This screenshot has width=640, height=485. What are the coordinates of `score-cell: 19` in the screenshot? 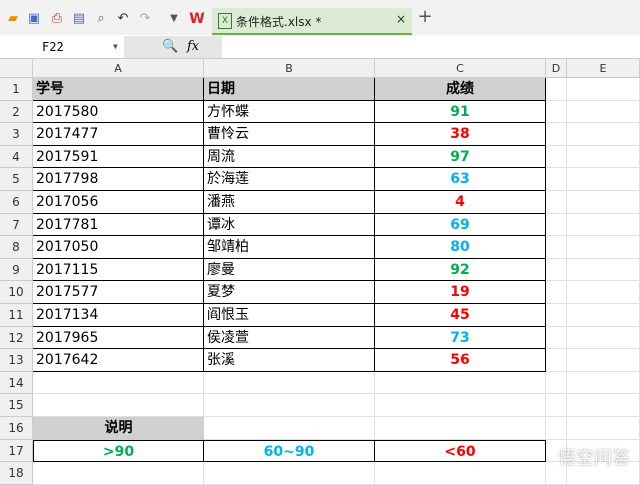 It's located at (460, 292).